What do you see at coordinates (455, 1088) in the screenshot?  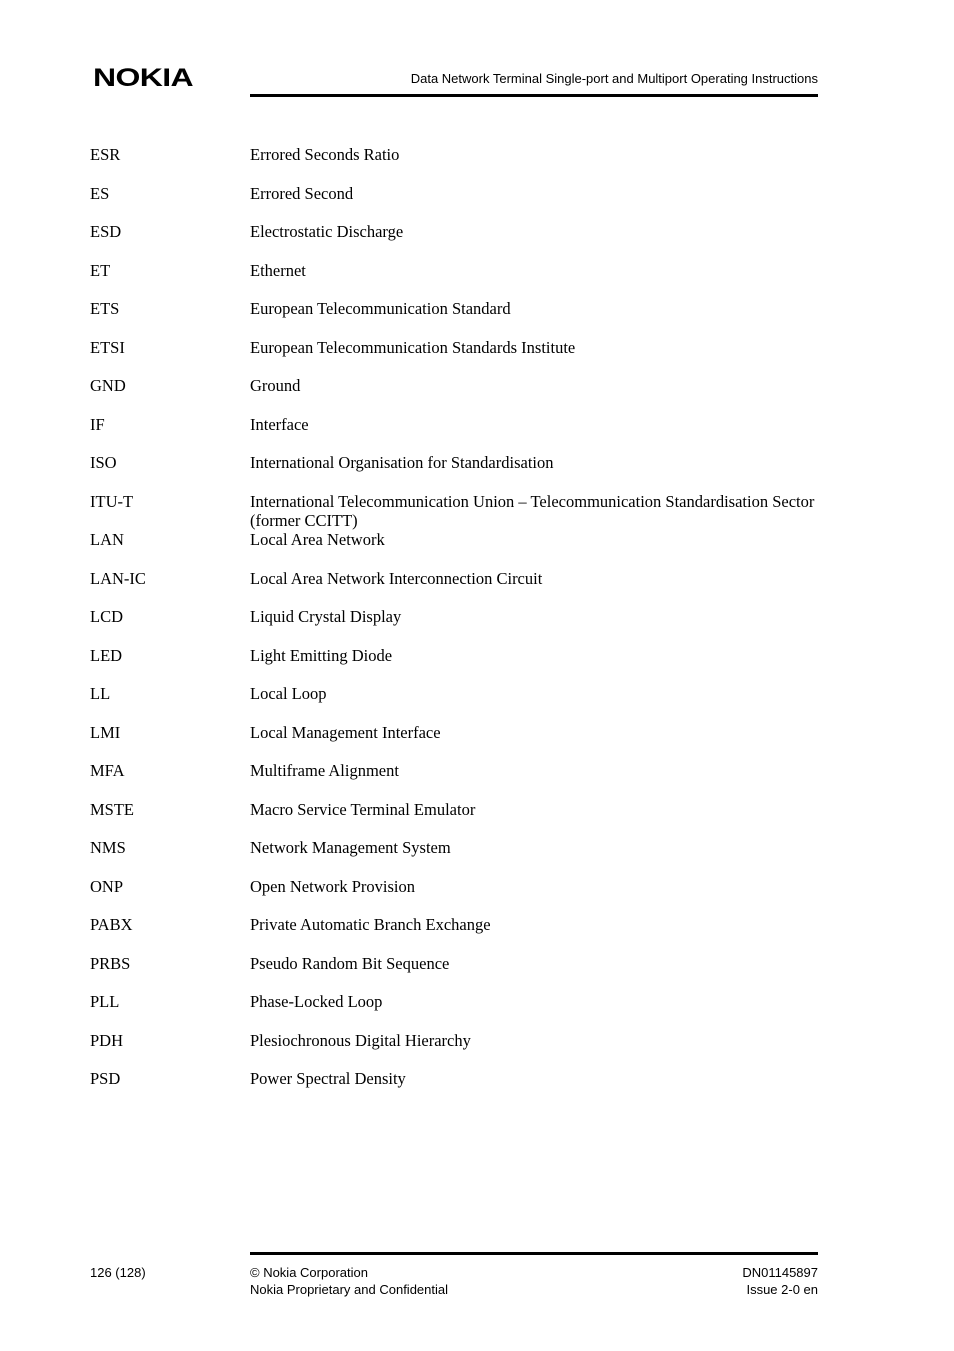 I see `glossary-row: PSD Power Spectral Density` at bounding box center [455, 1088].